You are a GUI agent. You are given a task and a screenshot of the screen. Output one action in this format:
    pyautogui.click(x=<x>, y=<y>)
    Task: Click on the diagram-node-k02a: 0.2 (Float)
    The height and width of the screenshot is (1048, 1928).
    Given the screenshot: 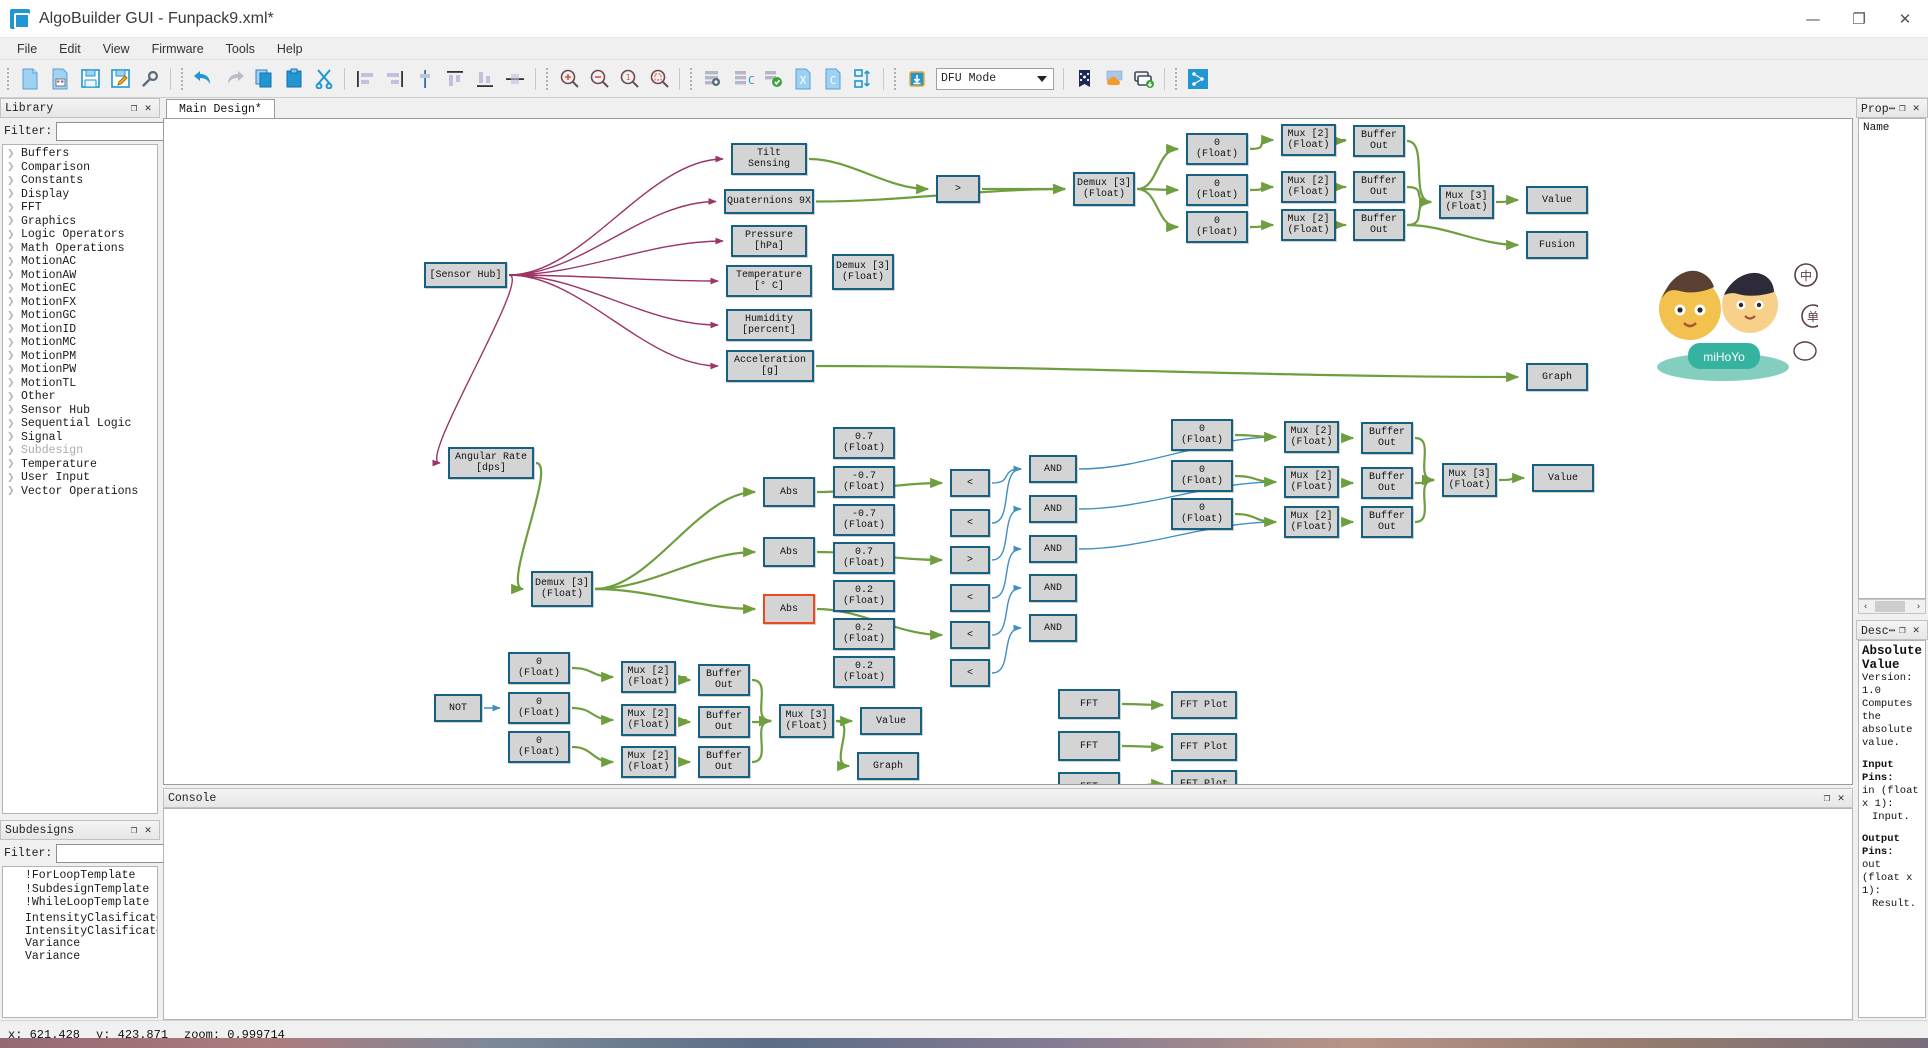 What is the action you would take?
    pyautogui.click(x=864, y=596)
    